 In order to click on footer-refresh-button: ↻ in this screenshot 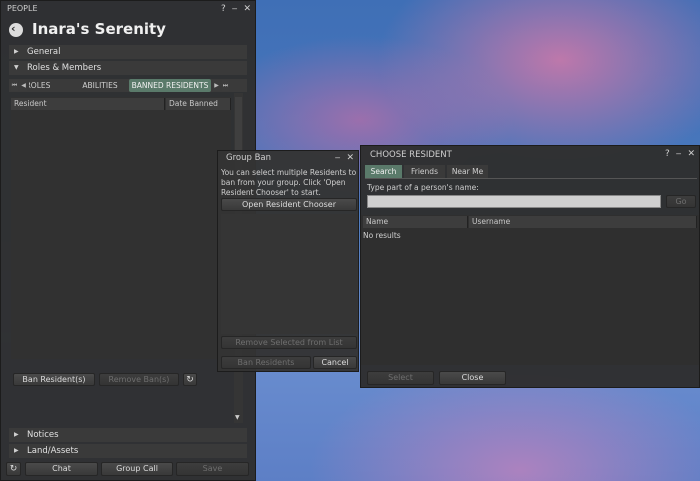, I will do `click(13, 469)`.